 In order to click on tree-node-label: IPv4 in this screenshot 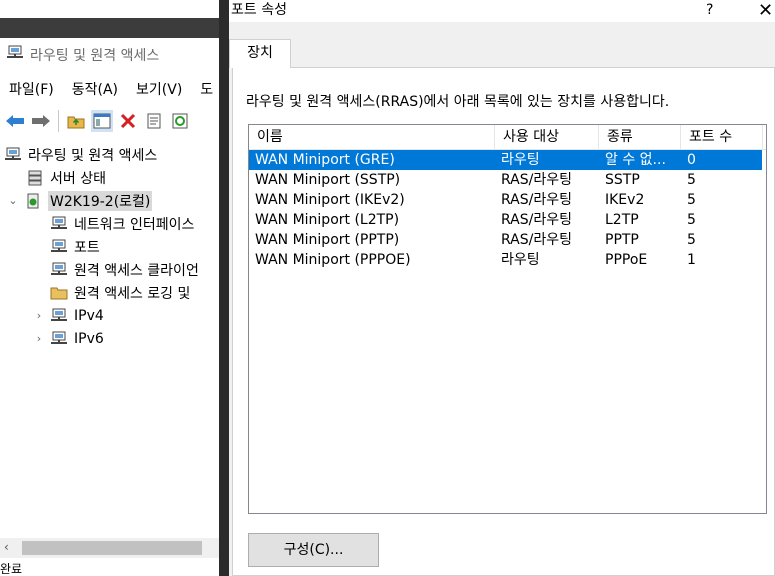, I will do `click(89, 315)`.